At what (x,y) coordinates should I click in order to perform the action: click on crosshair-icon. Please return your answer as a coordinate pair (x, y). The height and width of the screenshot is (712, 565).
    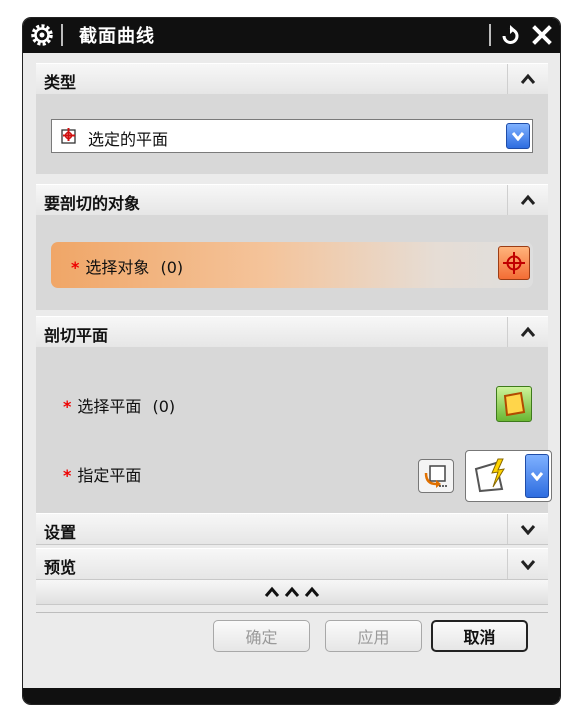
    Looking at the image, I should click on (514, 263).